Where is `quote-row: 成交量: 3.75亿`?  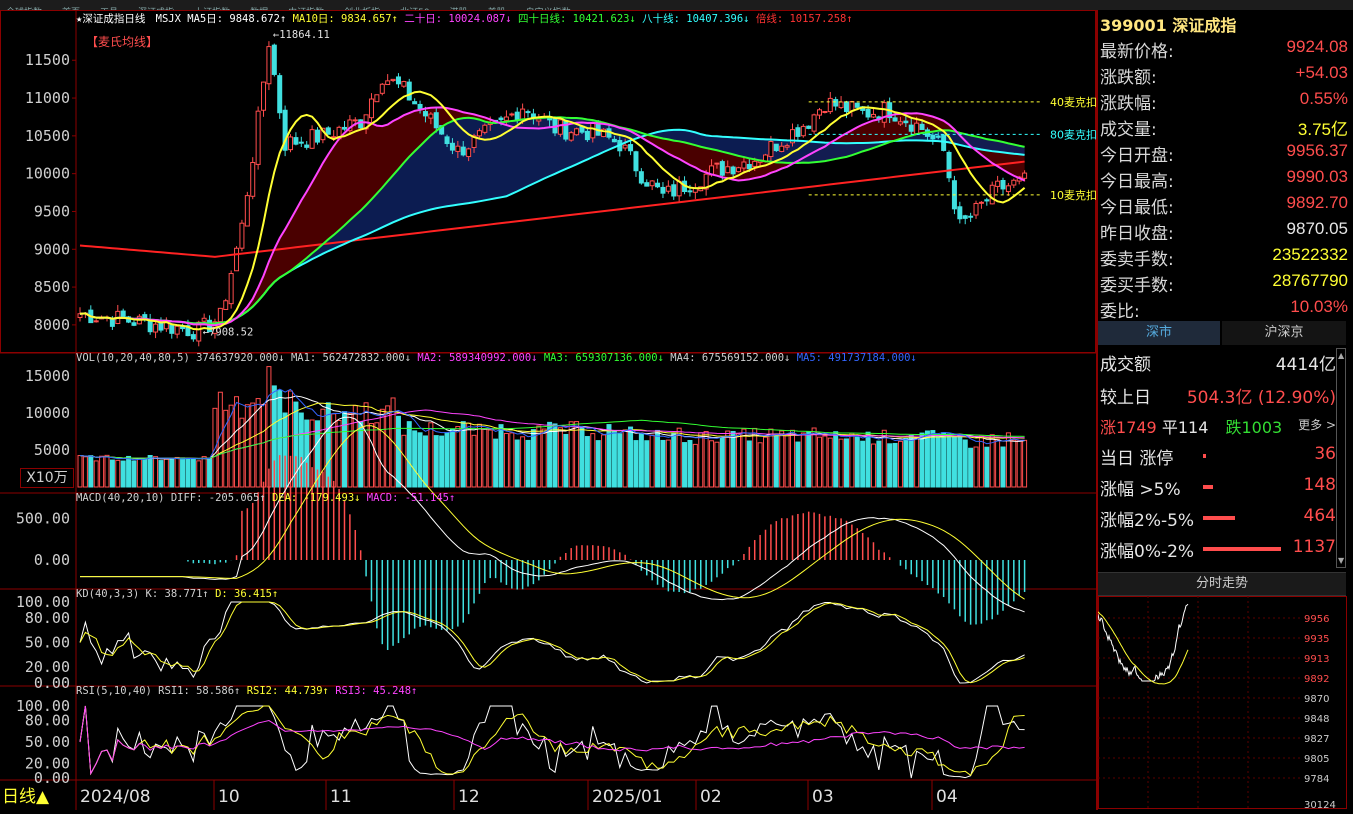 quote-row: 成交量: 3.75亿 is located at coordinates (1224, 126).